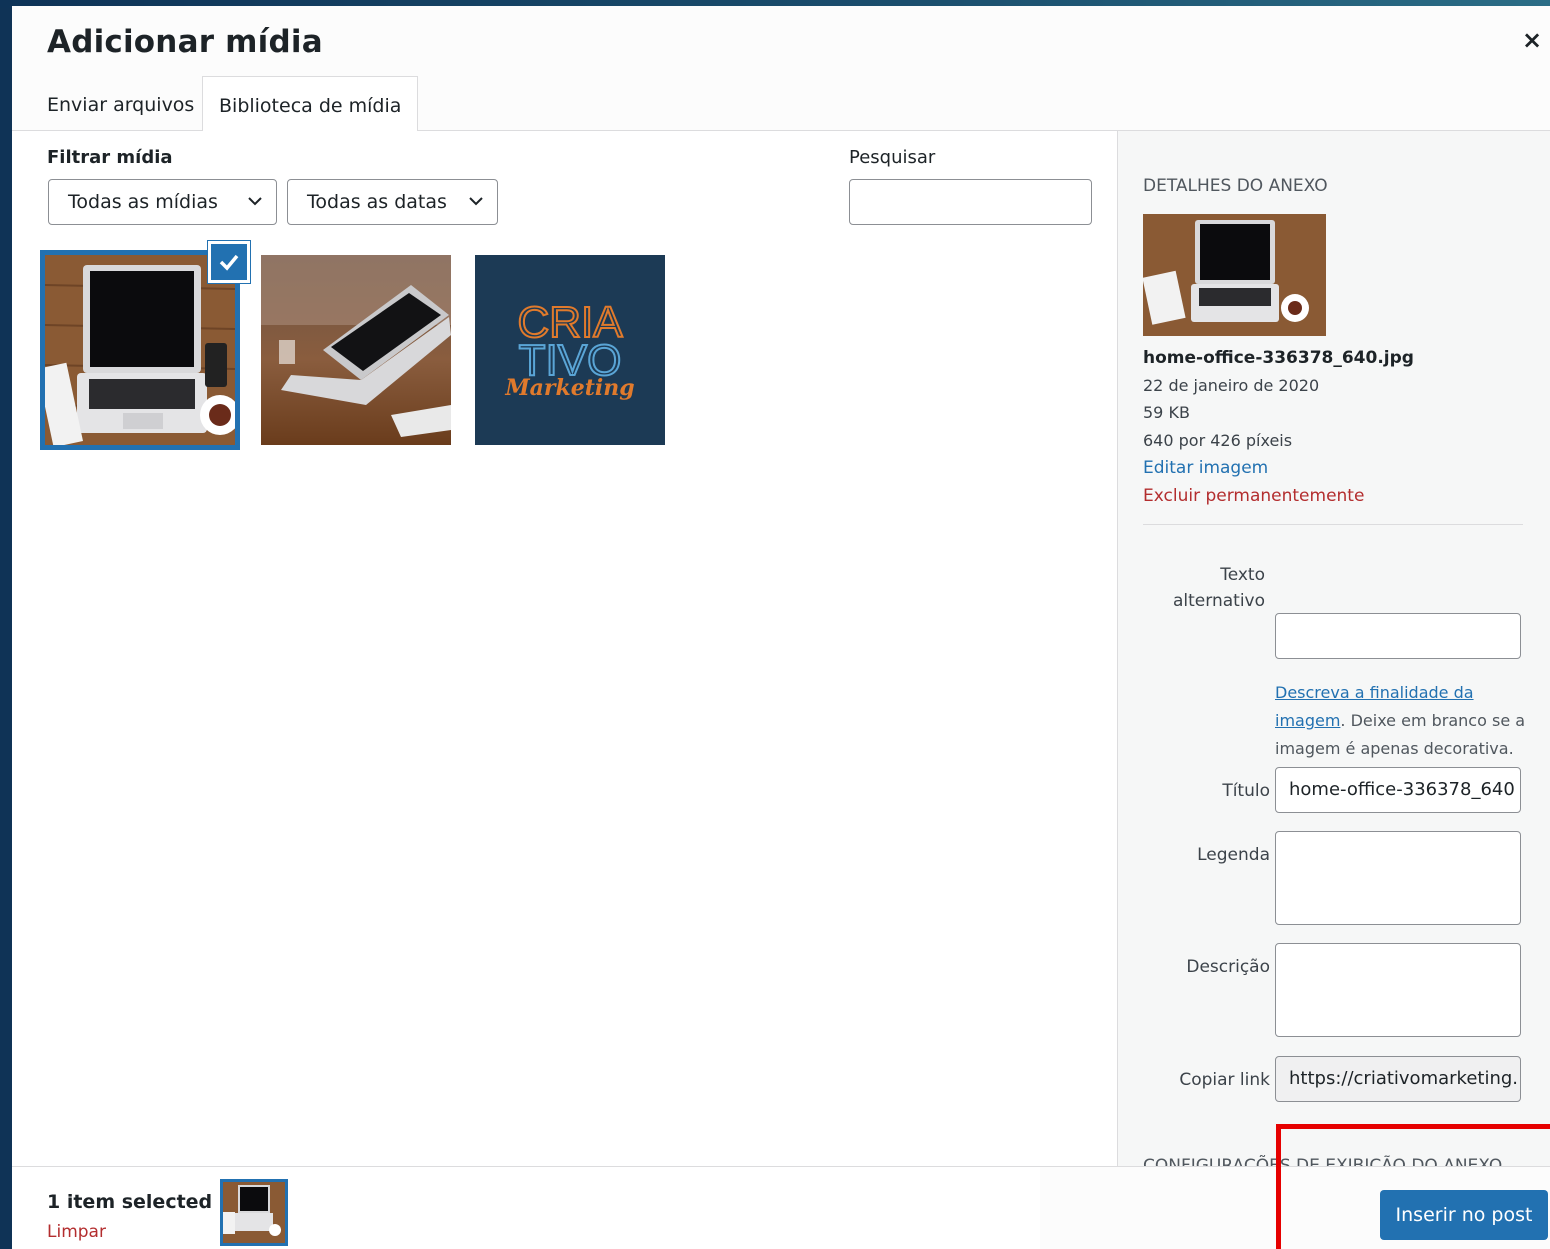  Describe the element at coordinates (1374, 692) in the screenshot. I see `alt-text-help-link-part-1: Descreva a finalidade da` at that location.